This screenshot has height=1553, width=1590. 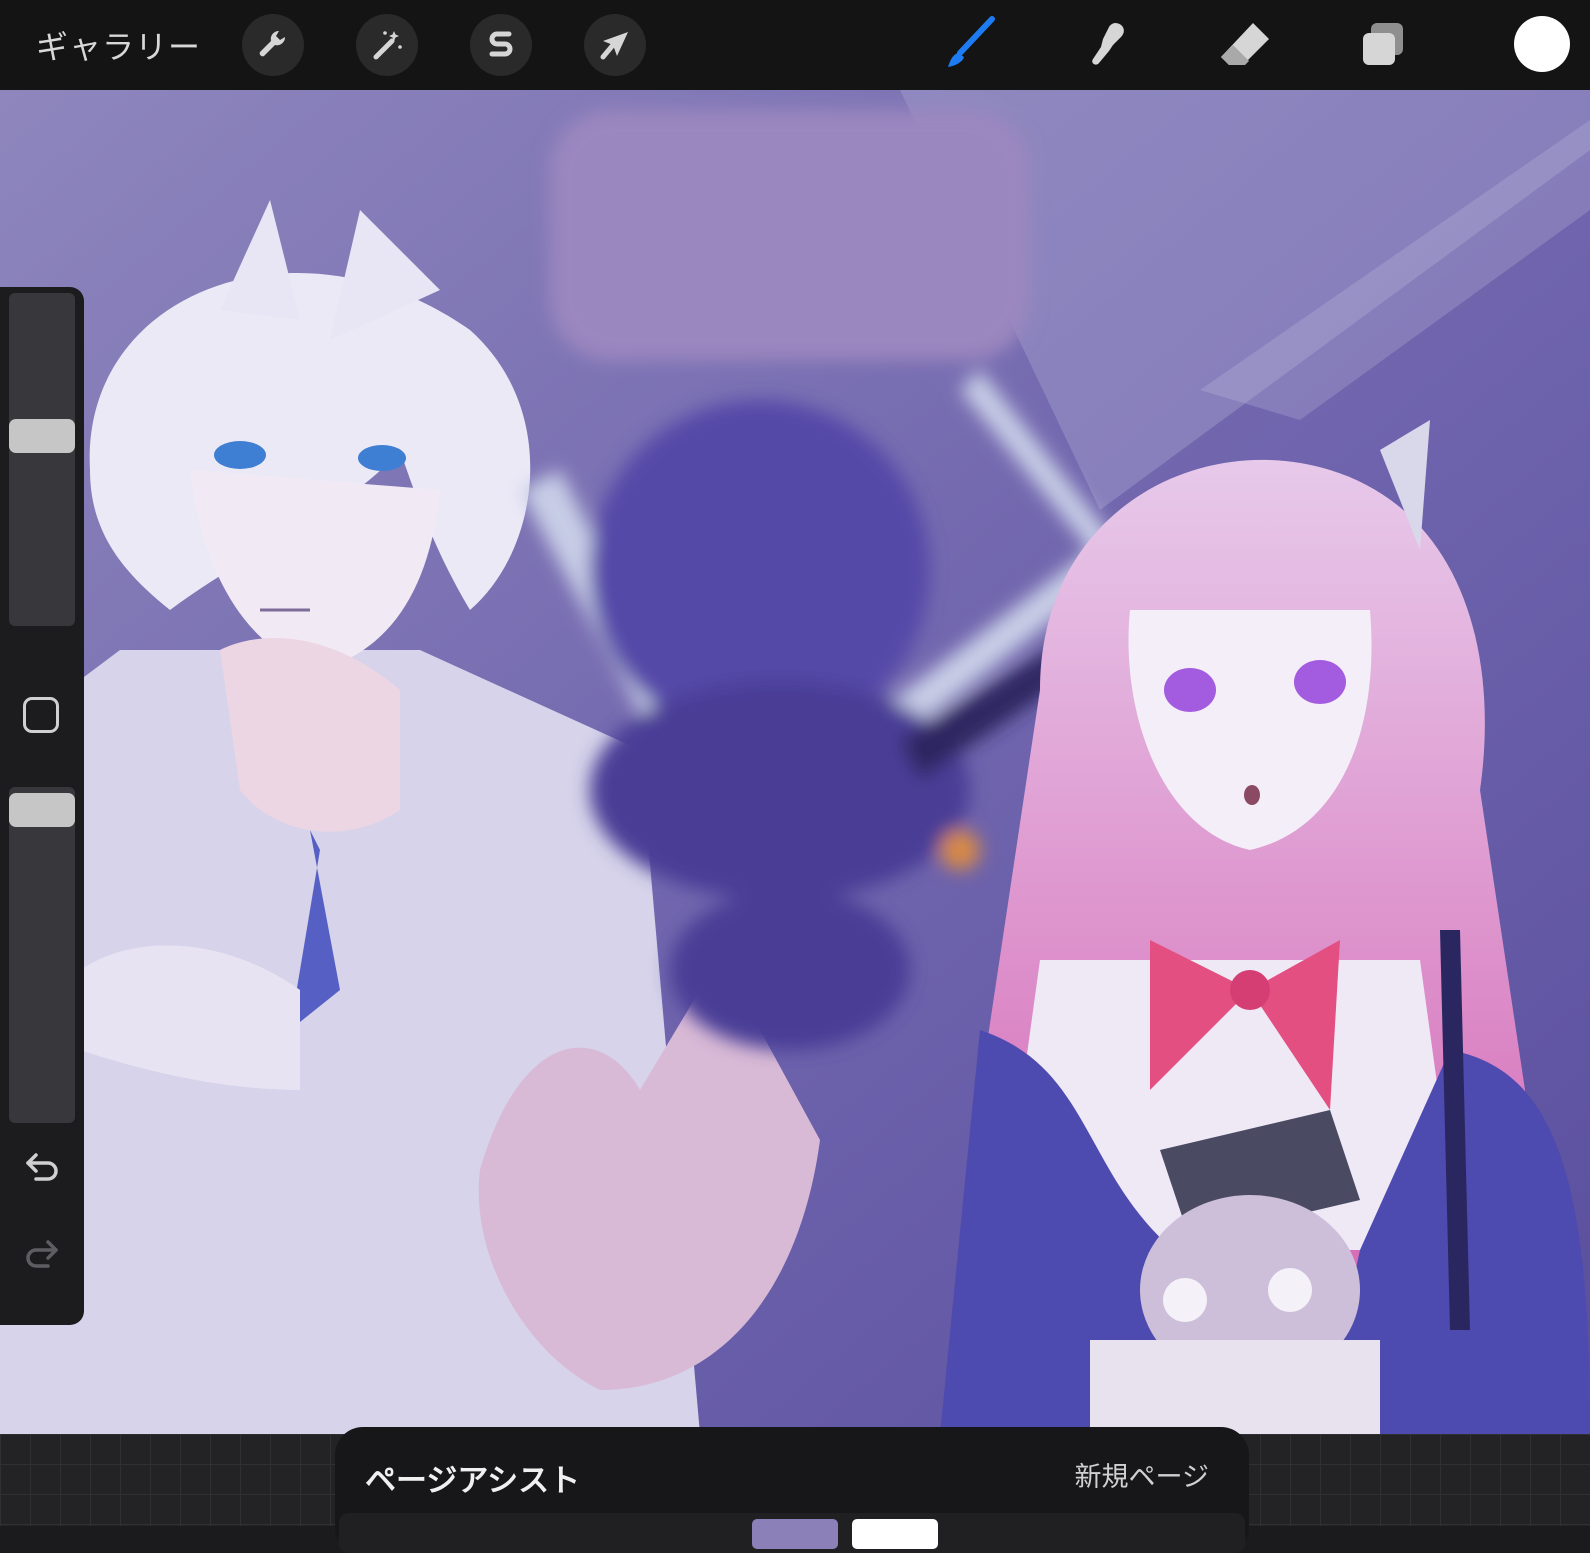 I want to click on adjustments-button, so click(x=387, y=45).